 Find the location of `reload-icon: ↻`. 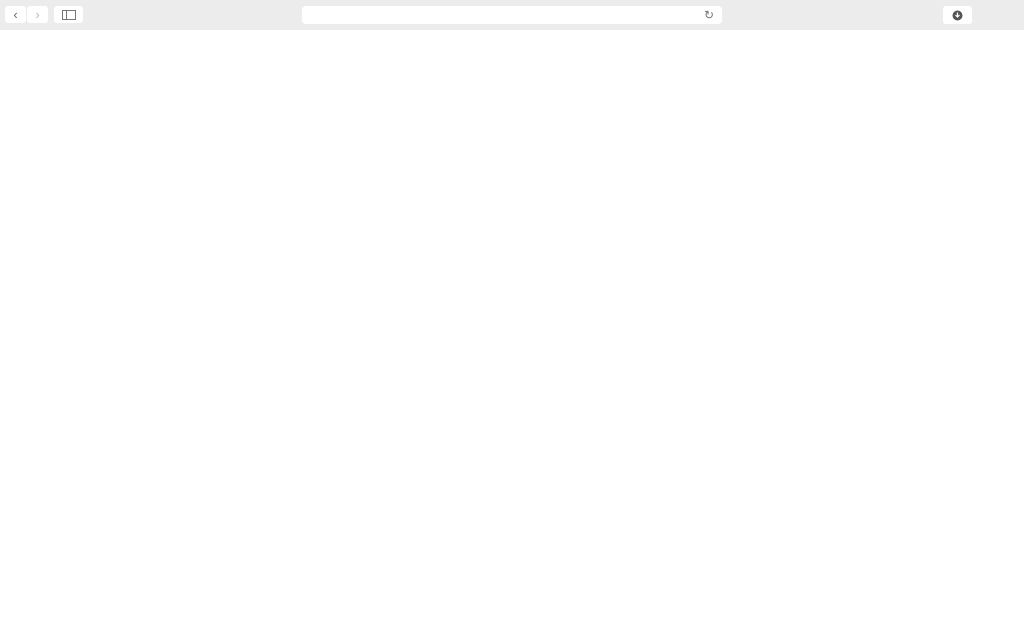

reload-icon: ↻ is located at coordinates (709, 15).